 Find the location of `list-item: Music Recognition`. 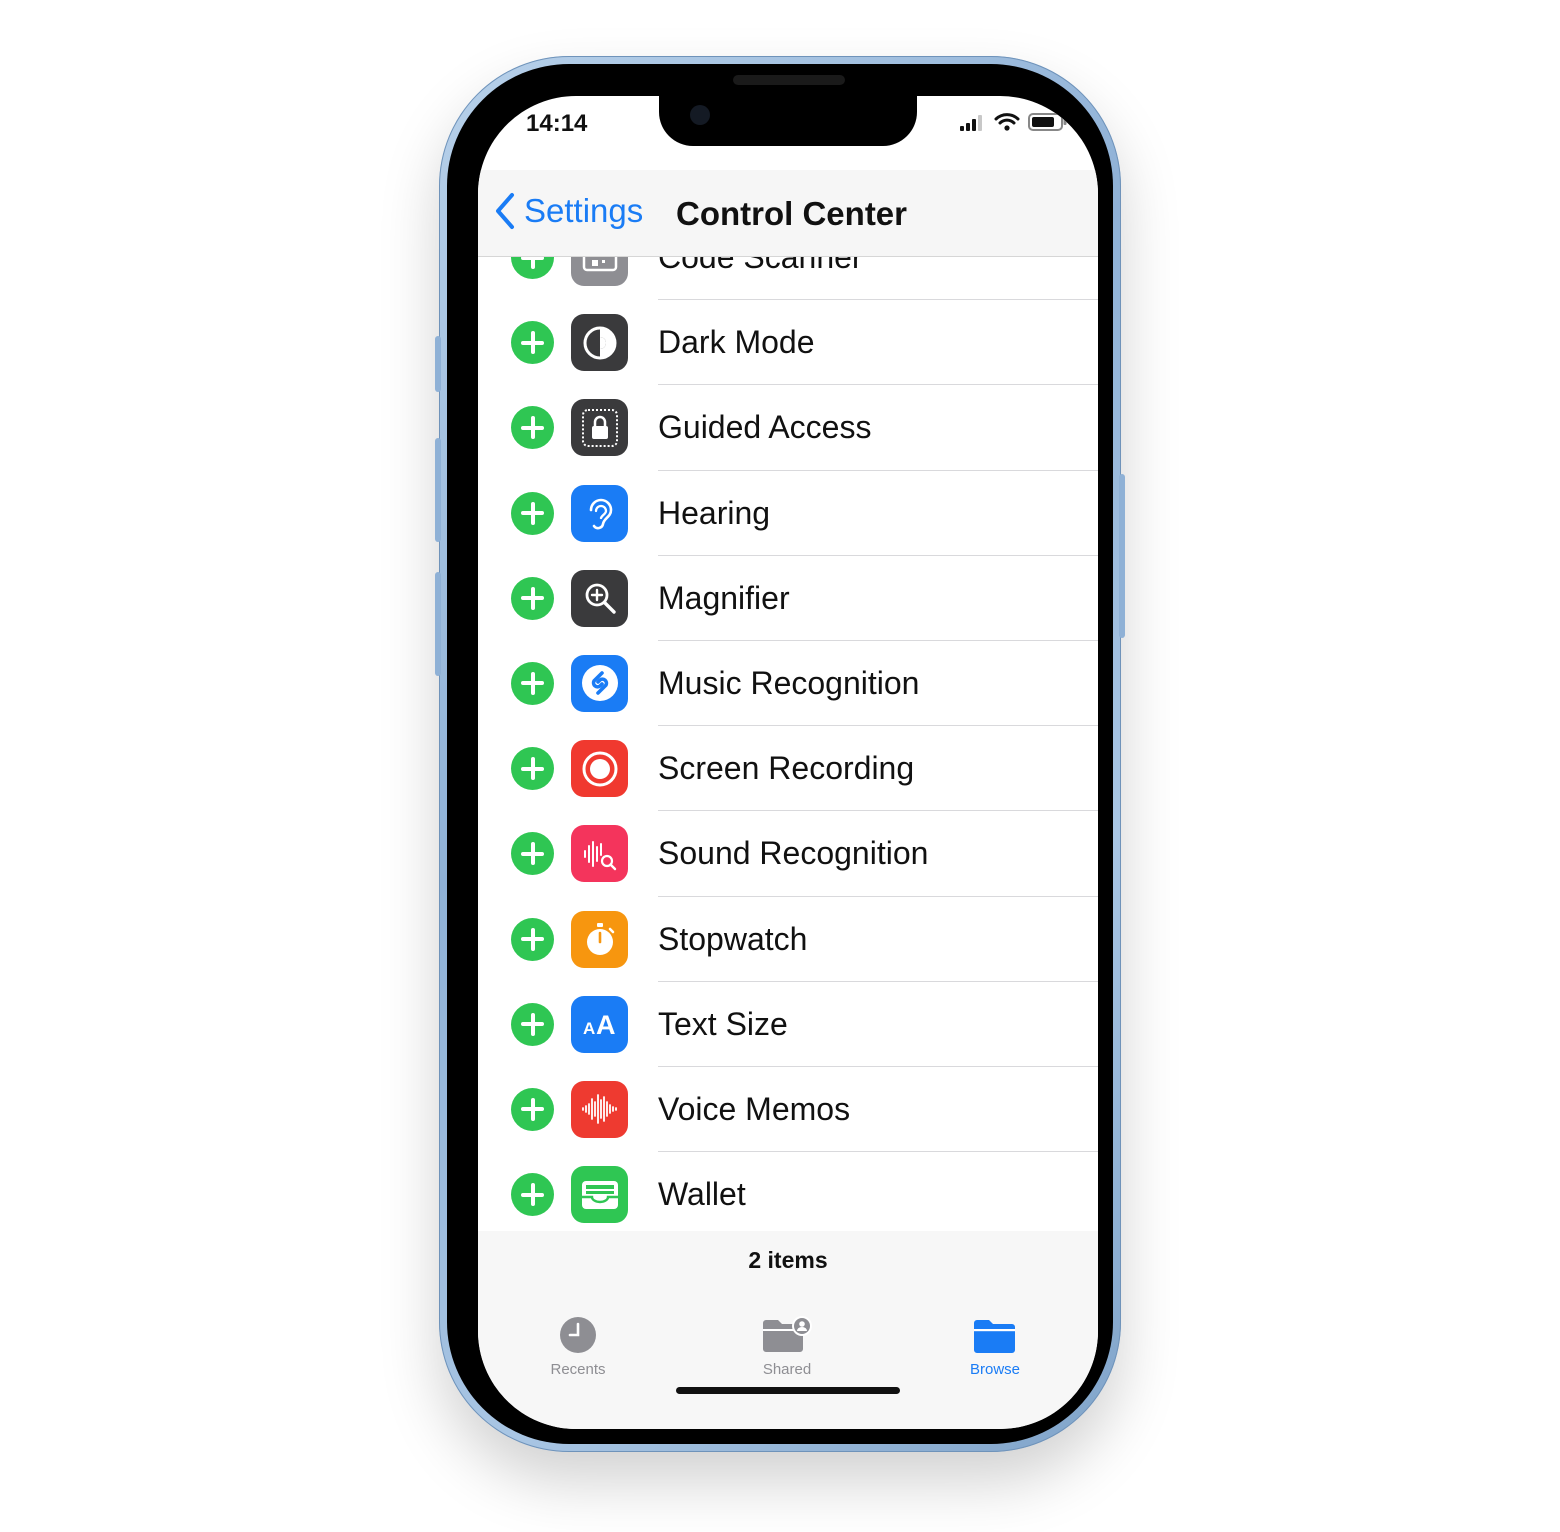

list-item: Music Recognition is located at coordinates (788, 684).